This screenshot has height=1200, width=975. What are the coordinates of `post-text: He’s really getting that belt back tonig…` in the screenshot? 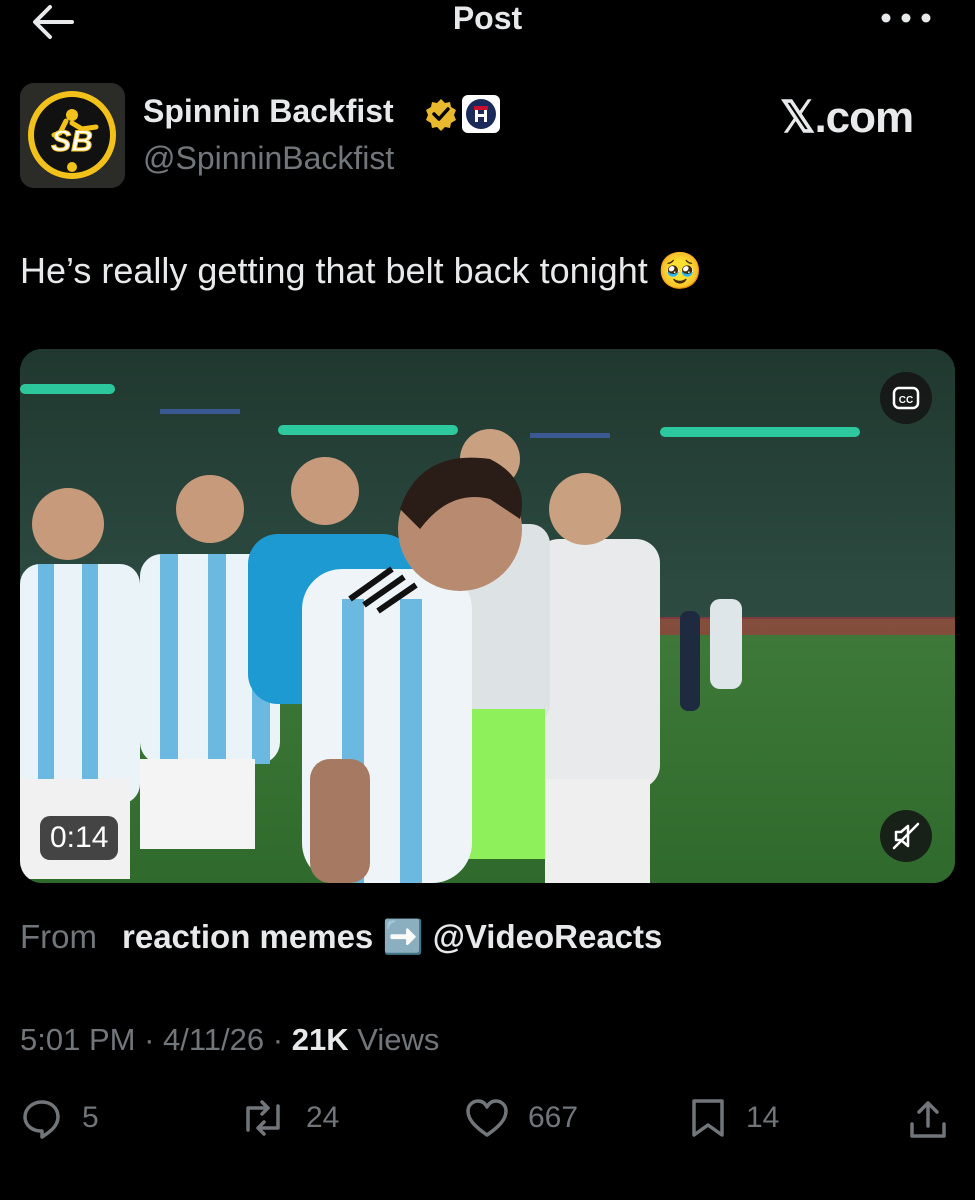 It's located at (361, 270).